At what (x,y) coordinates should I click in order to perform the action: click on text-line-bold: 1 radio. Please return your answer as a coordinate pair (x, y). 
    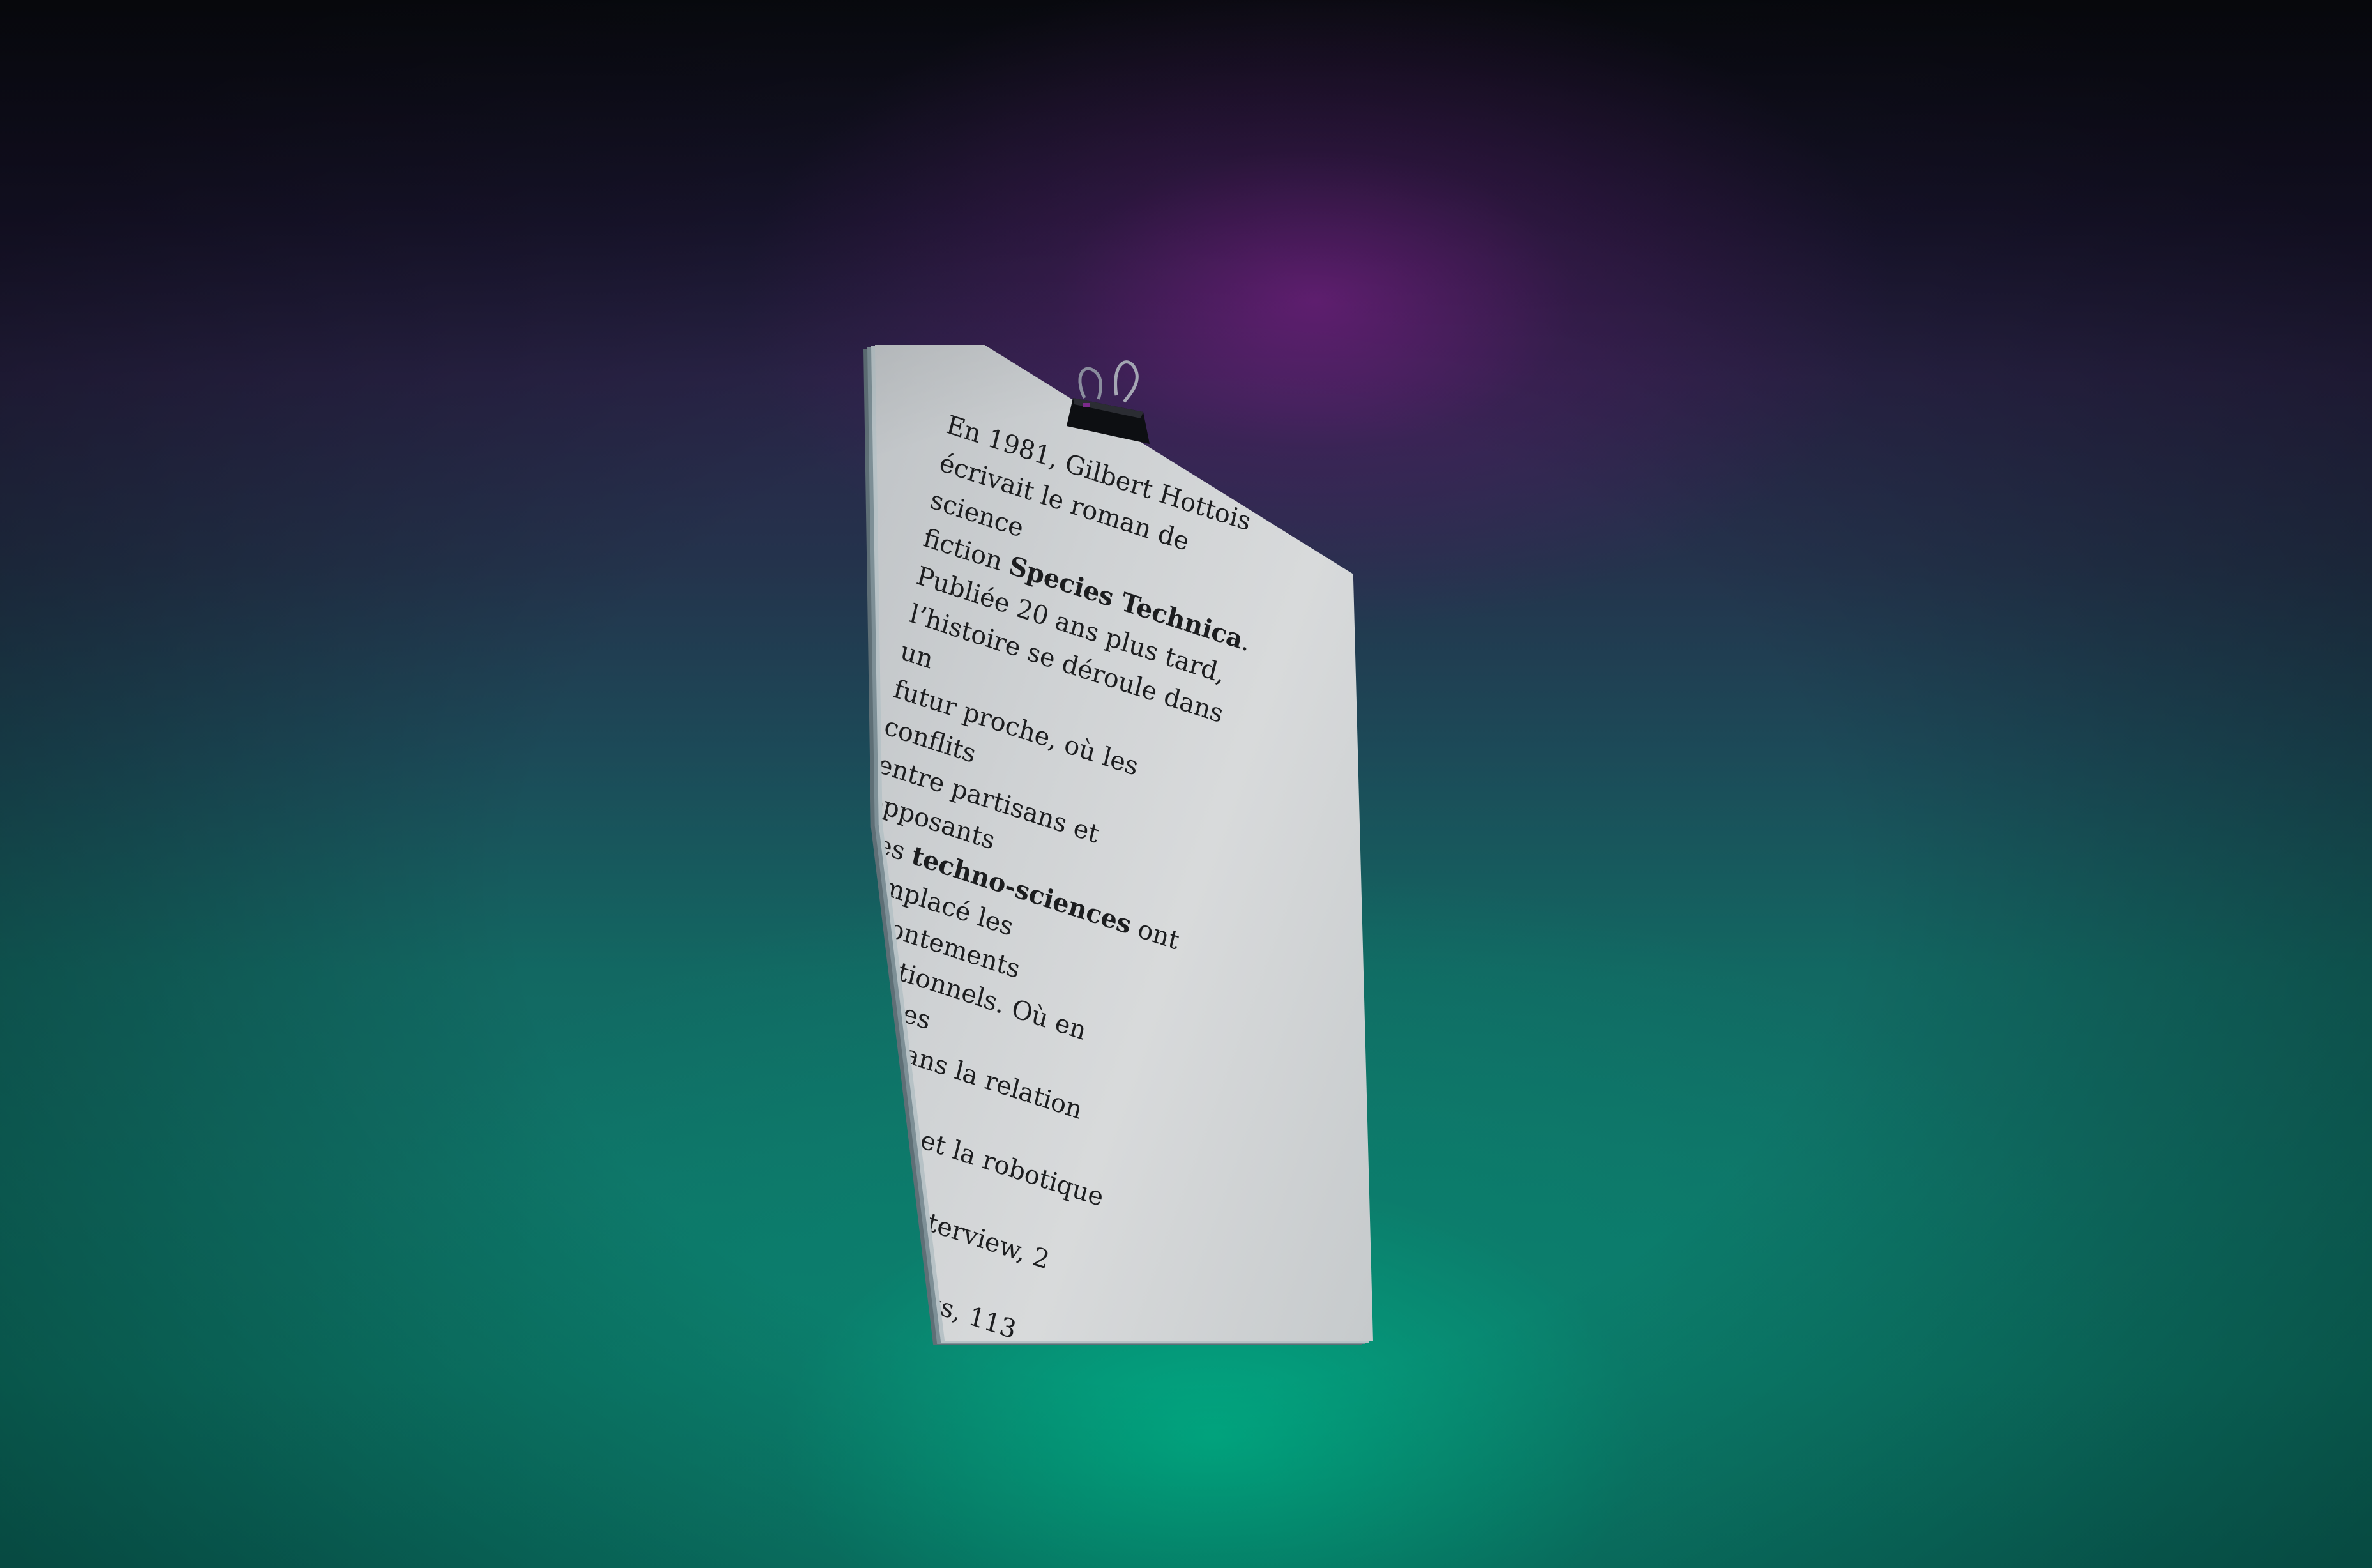
    Looking at the image, I should click on (807, 1343).